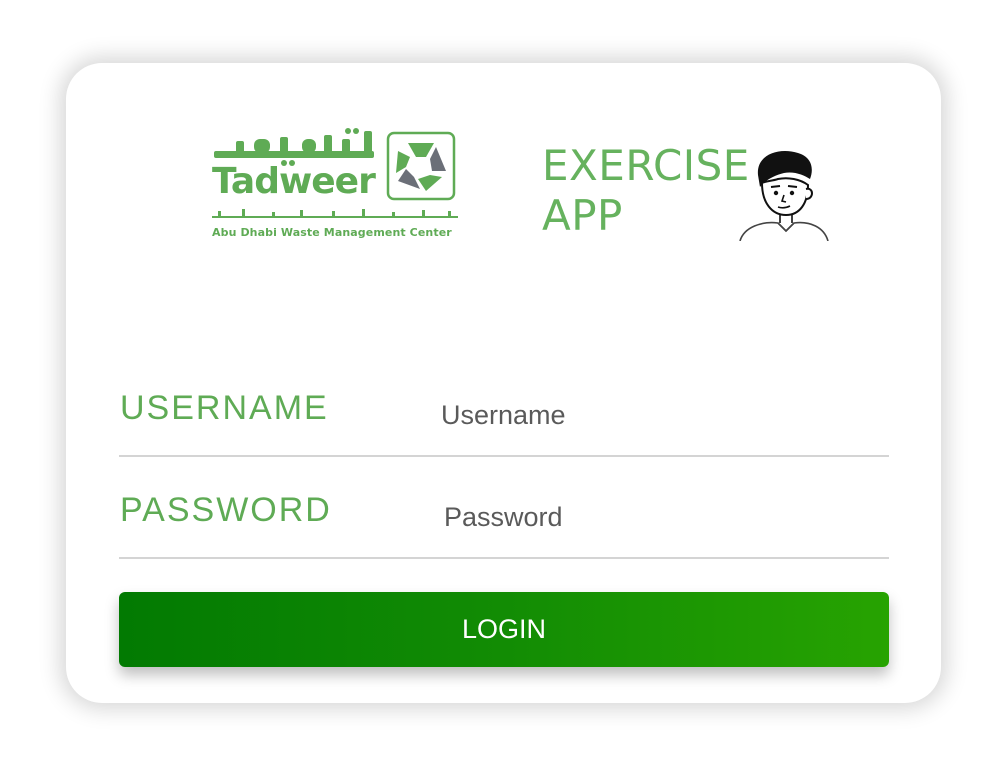  What do you see at coordinates (646, 165) in the screenshot?
I see `exercise-app-title-line1: EXERCISE` at bounding box center [646, 165].